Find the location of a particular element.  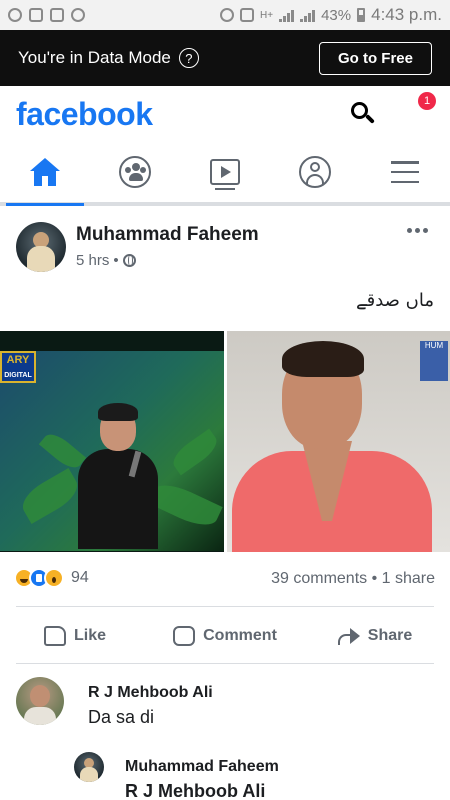

comment-author: R J Mehboob Ali is located at coordinates (150, 693).